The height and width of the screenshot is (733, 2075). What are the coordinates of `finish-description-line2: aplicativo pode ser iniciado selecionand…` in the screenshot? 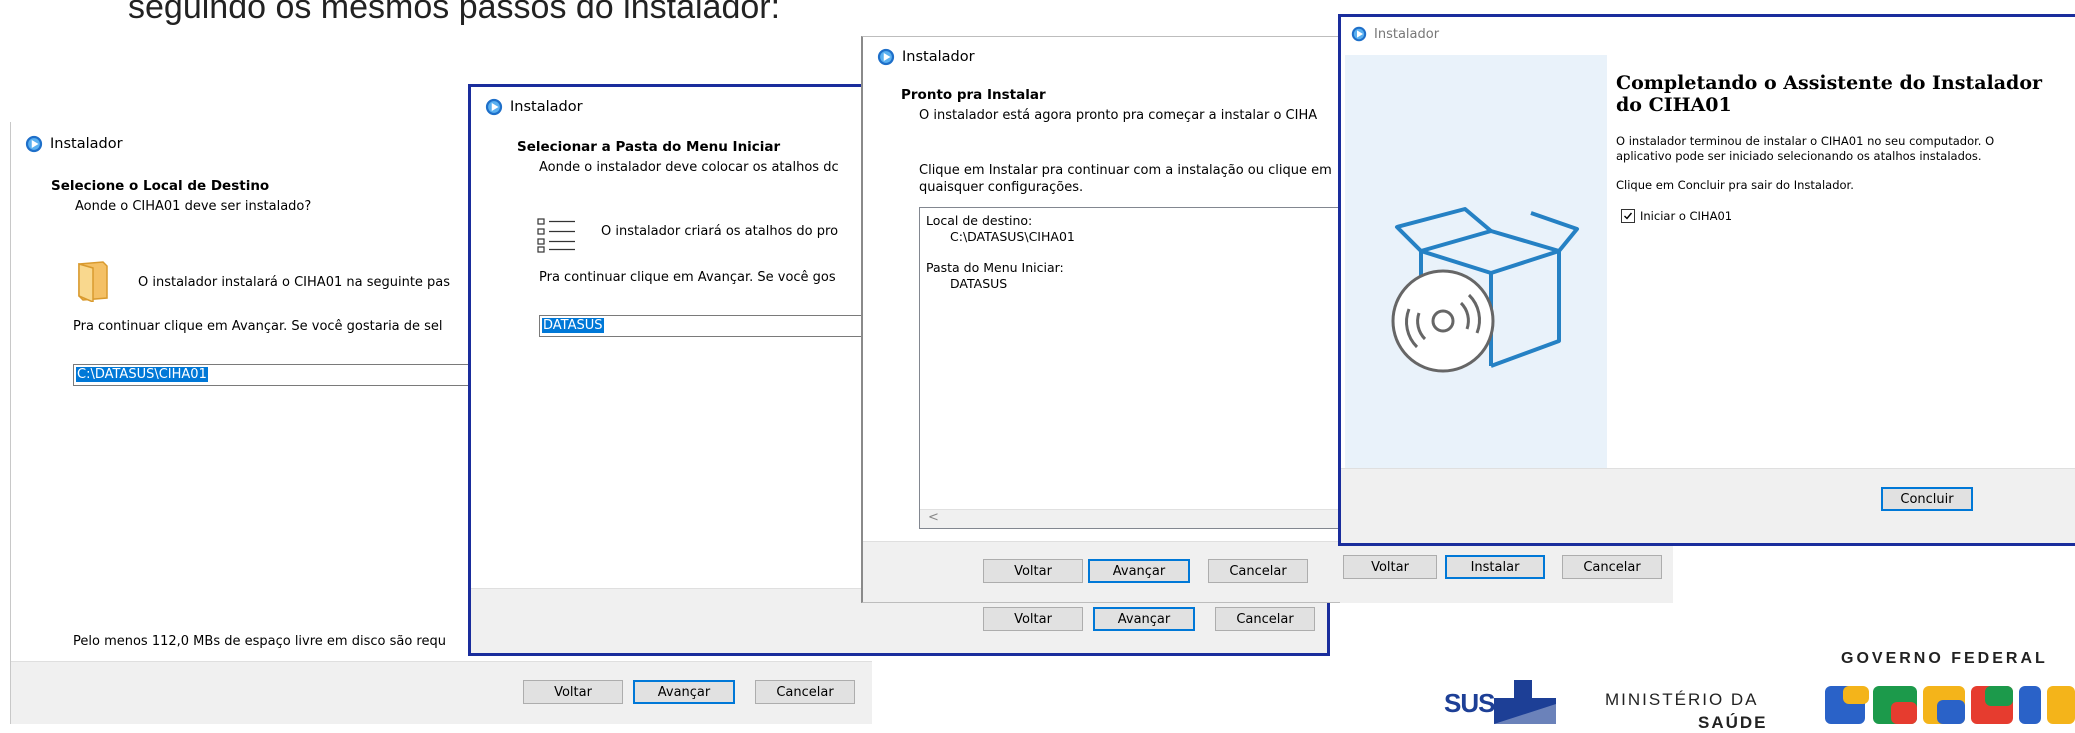 It's located at (1799, 156).